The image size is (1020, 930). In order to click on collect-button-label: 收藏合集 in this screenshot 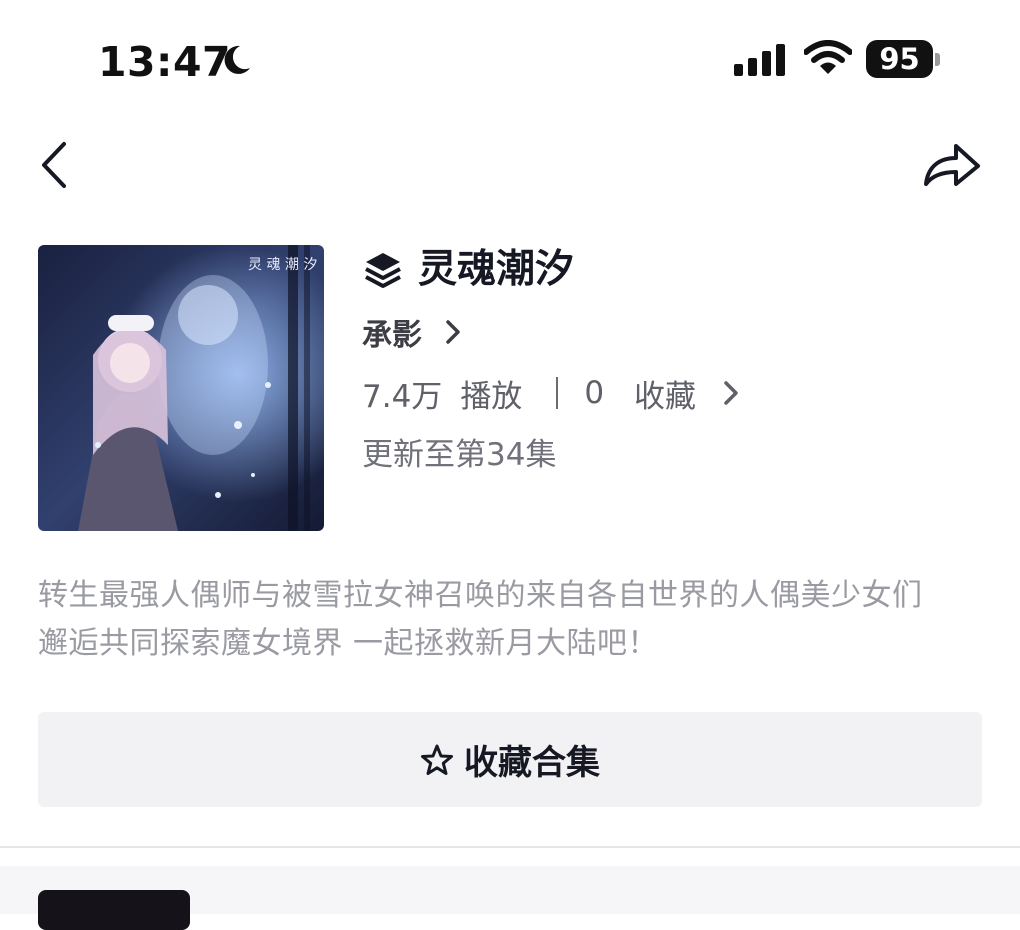, I will do `click(532, 763)`.